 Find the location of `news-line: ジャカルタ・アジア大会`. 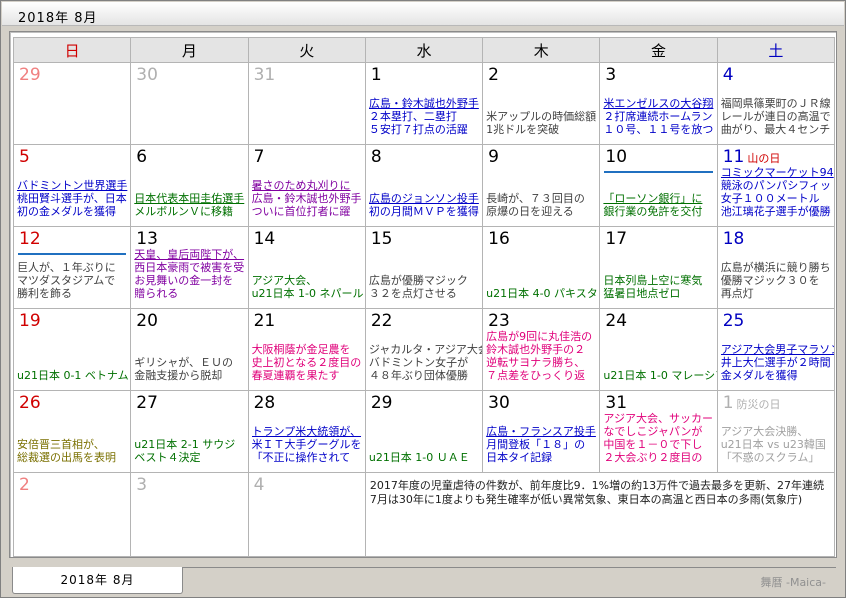

news-line: ジャカルタ・アジア大会 is located at coordinates (425, 349).